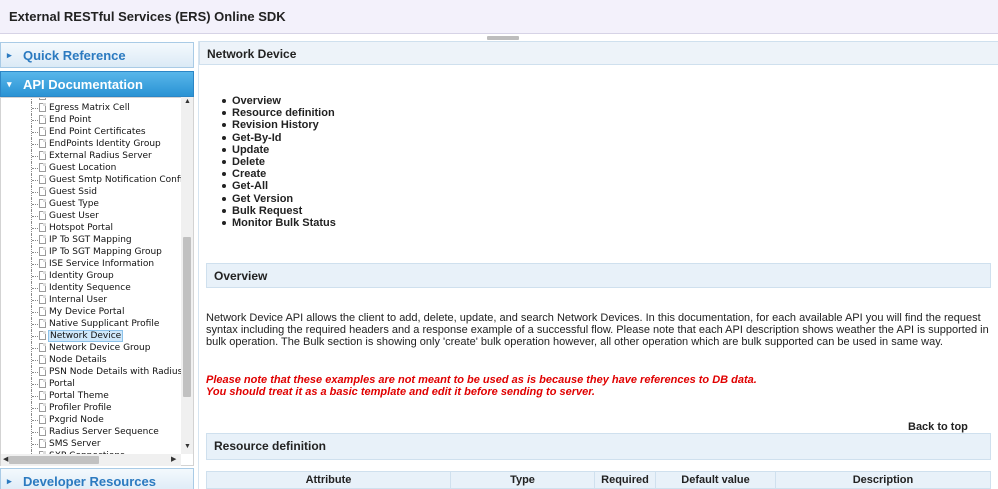  I want to click on tree-item-label: SMS Server, so click(75, 444).